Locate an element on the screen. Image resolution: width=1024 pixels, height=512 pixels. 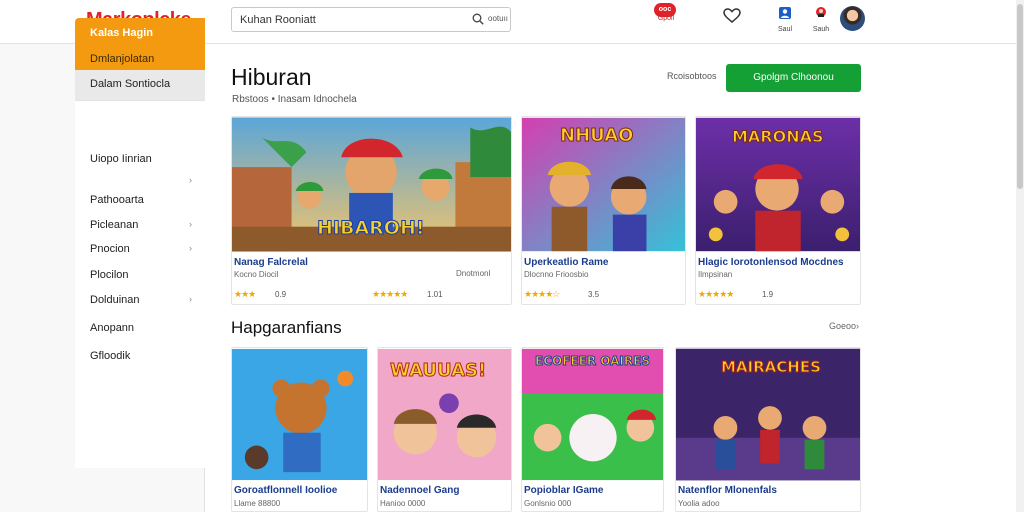
search-input is located at coordinates (350, 20).